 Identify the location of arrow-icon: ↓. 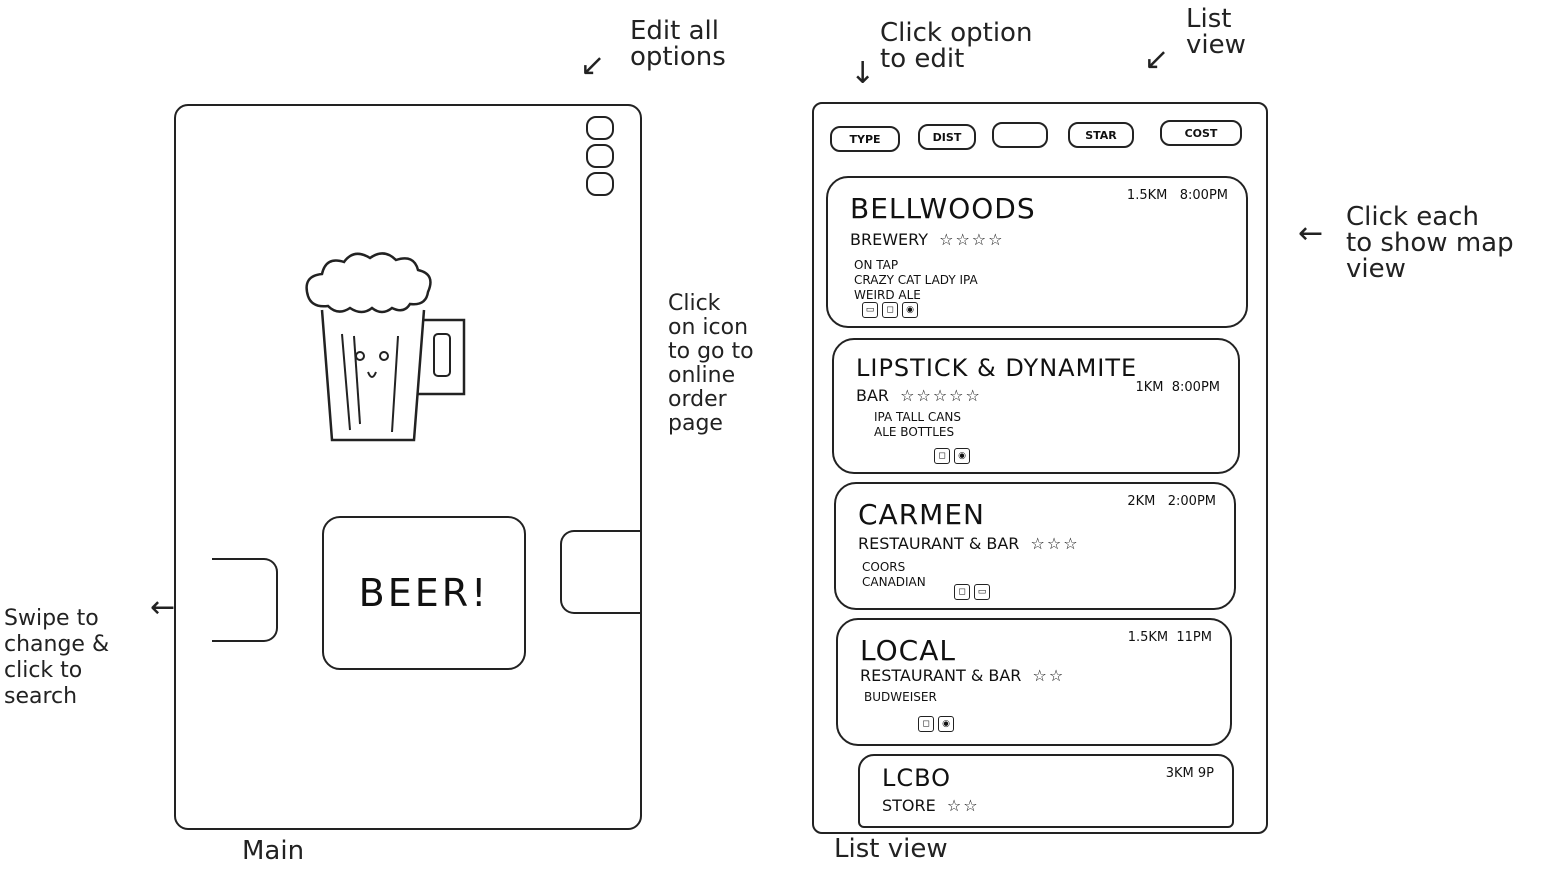
(863, 73).